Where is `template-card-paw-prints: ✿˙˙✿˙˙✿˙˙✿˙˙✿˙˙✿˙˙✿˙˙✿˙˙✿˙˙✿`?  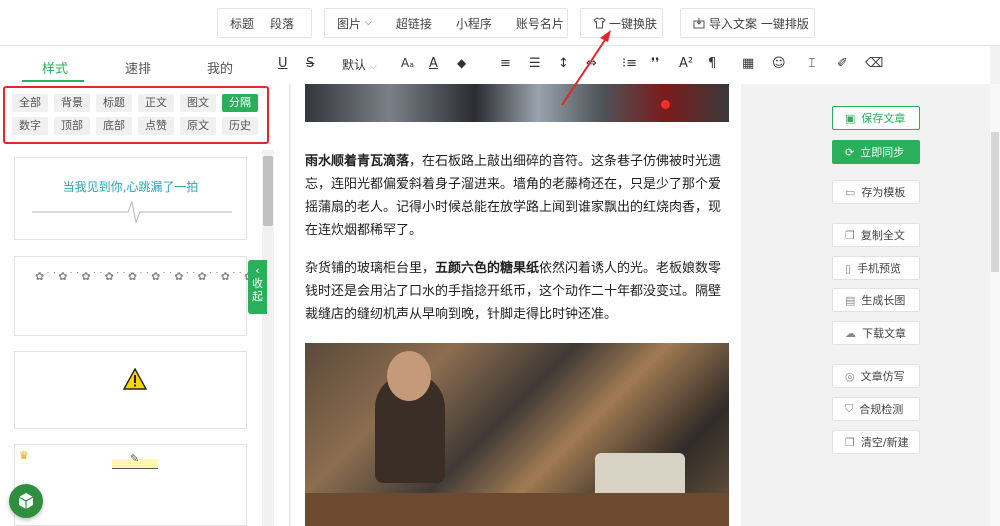 template-card-paw-prints: ✿˙˙✿˙˙✿˙˙✿˙˙✿˙˙✿˙˙✿˙˙✿˙˙✿˙˙✿ is located at coordinates (133, 296).